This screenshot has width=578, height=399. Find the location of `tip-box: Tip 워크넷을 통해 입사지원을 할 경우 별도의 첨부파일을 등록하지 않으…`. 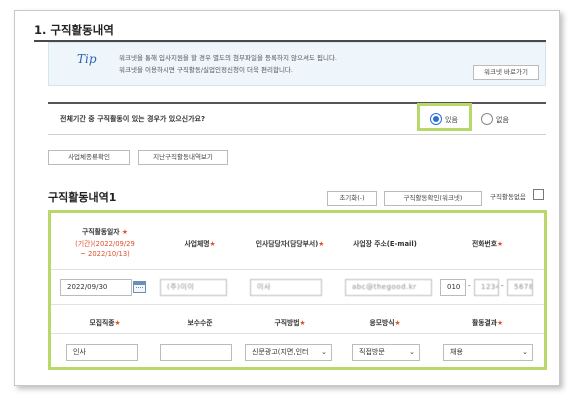

tip-box: Tip 워크넷을 통해 입사지원을 할 경우 별도의 첨부파일을 등록하지 않으… is located at coordinates (297, 64).